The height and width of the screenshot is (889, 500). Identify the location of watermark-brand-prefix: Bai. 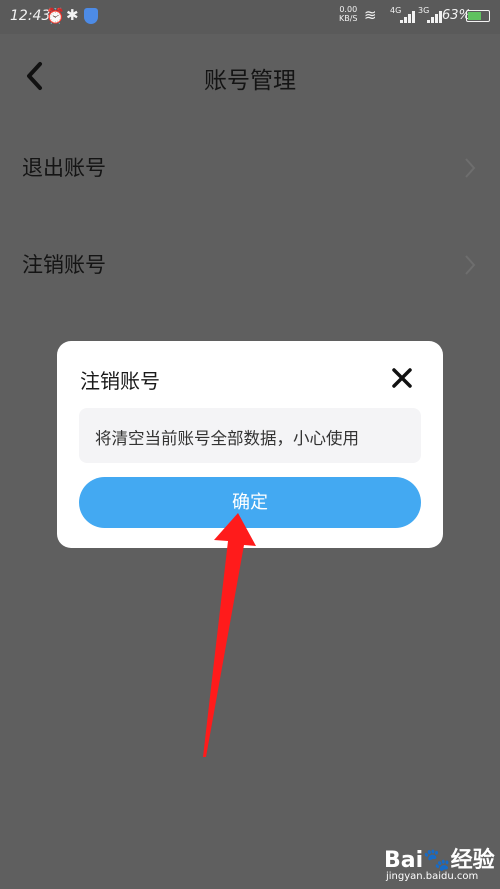
(404, 860).